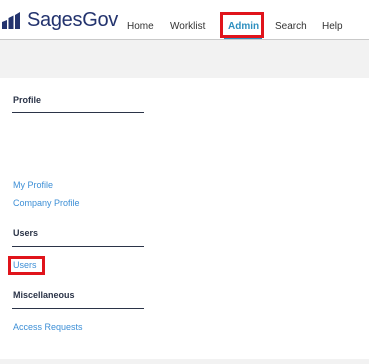  What do you see at coordinates (44, 295) in the screenshot?
I see `section-title-miscellaneous: Miscellaneous` at bounding box center [44, 295].